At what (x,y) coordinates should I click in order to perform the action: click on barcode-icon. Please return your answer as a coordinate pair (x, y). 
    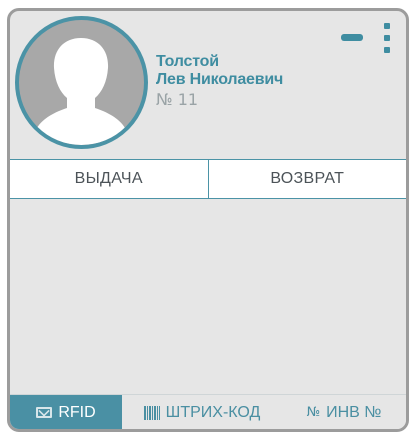
    Looking at the image, I should click on (151, 412).